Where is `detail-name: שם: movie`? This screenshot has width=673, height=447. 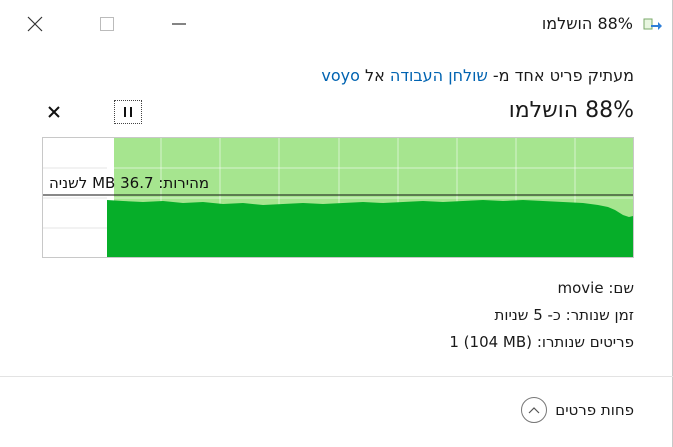 detail-name: שם: movie is located at coordinates (596, 288).